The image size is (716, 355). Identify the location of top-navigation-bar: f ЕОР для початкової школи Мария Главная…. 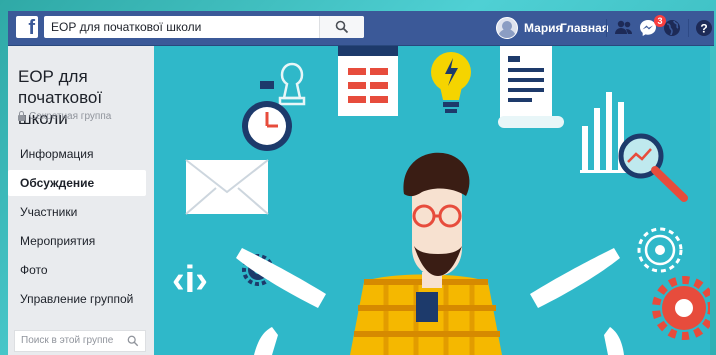
(361, 28).